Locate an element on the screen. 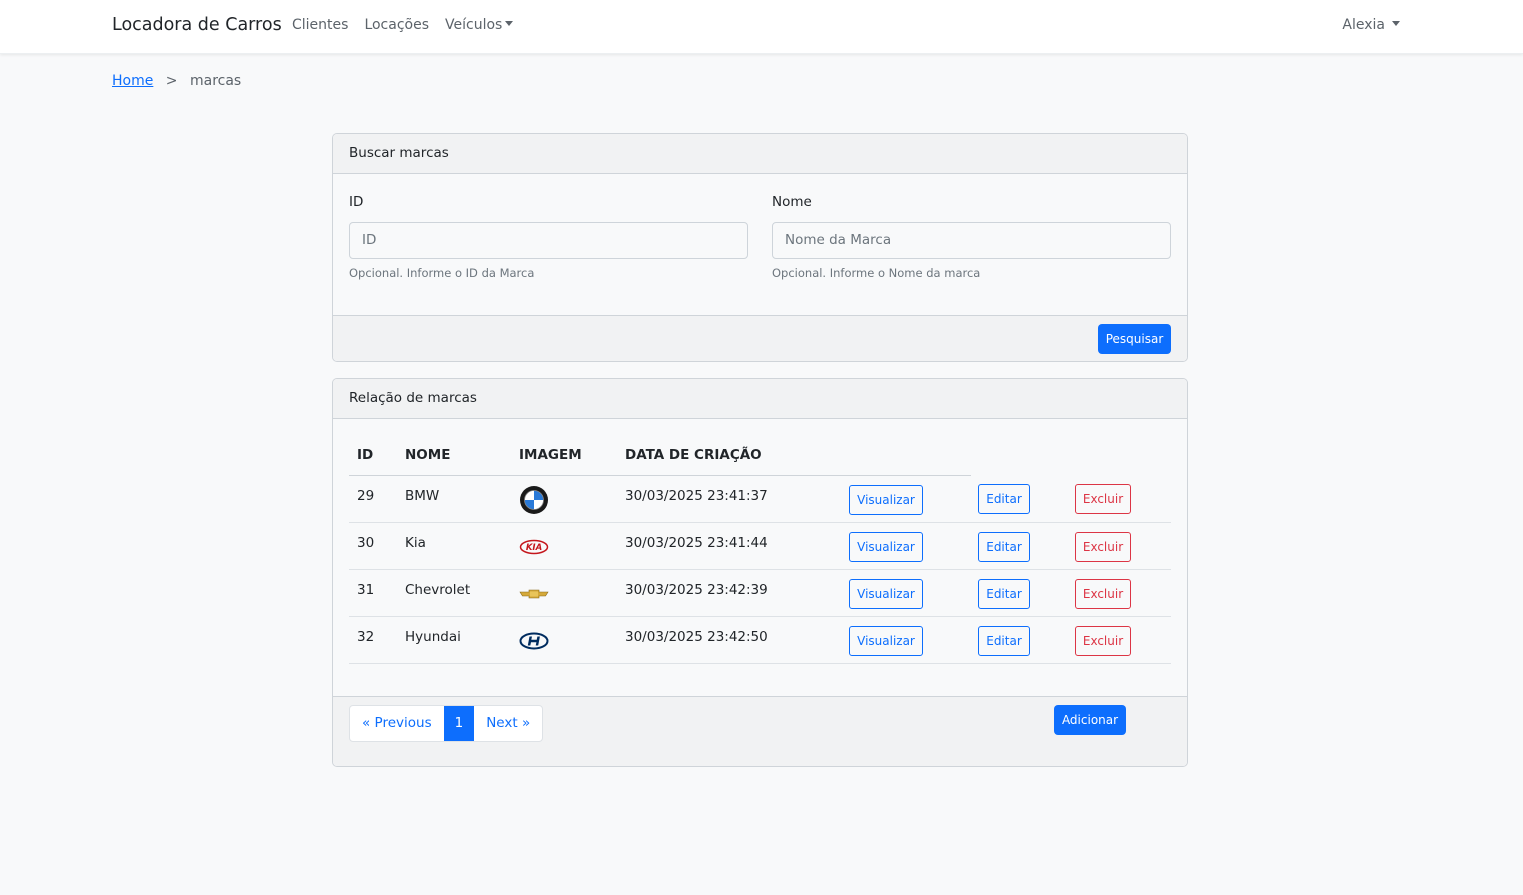  user-name: Alexia is located at coordinates (1363, 25).